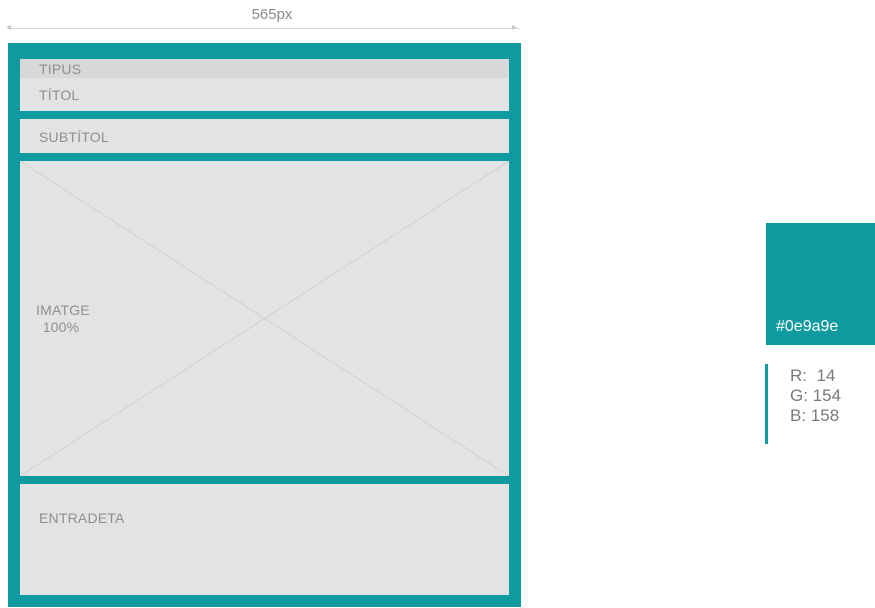  What do you see at coordinates (813, 375) in the screenshot?
I see `rgb-red-value: R: 14` at bounding box center [813, 375].